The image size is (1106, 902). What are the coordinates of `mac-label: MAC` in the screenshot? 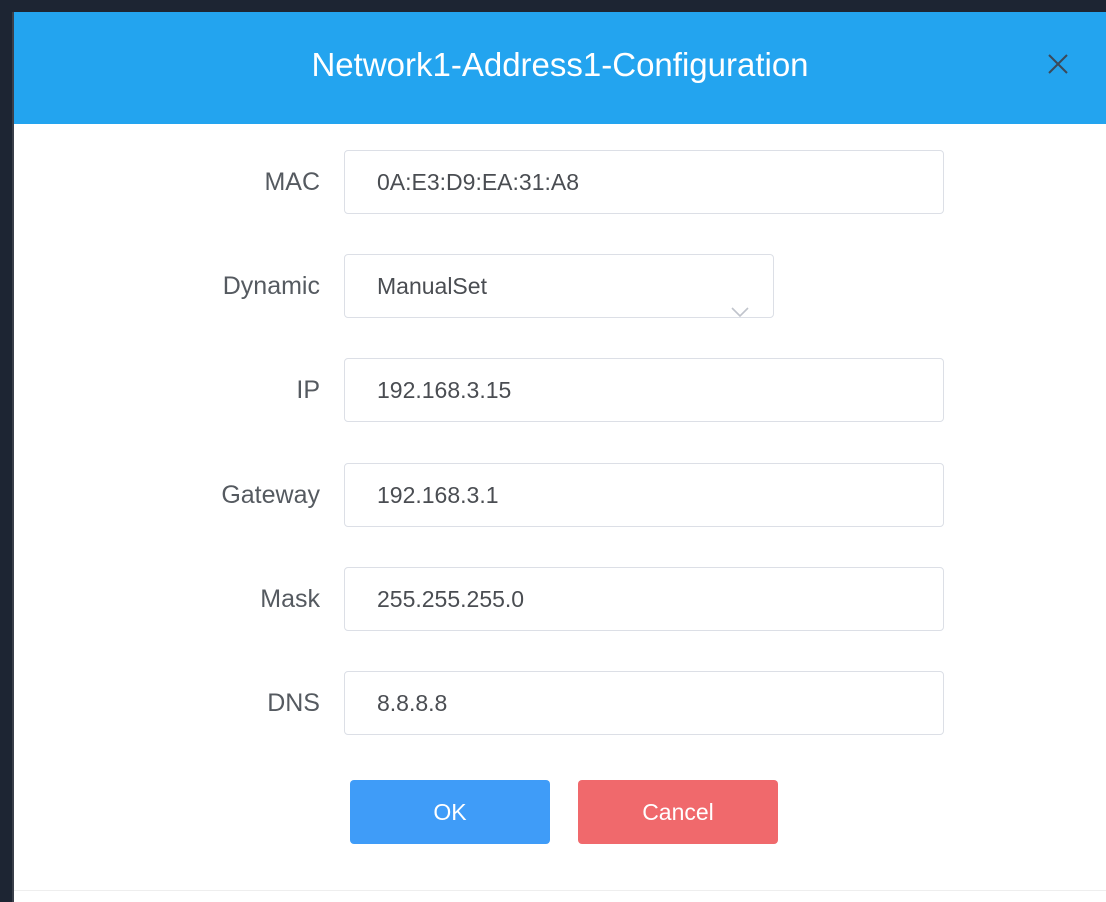 It's located at (292, 182).